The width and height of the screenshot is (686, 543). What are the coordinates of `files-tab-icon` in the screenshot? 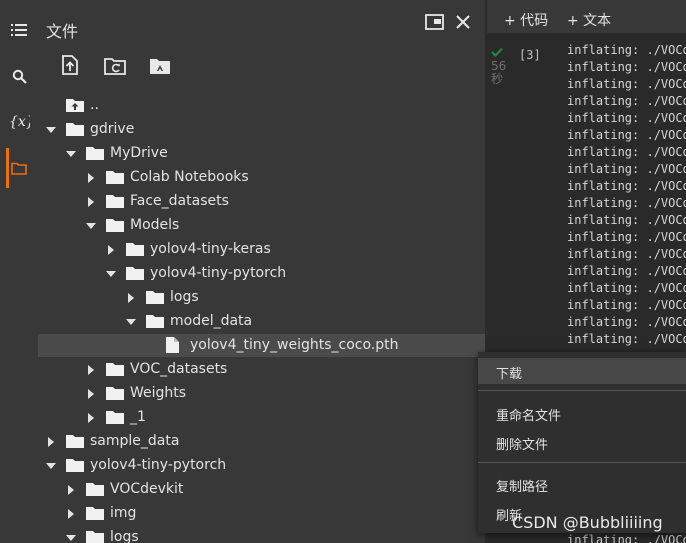 It's located at (19, 168).